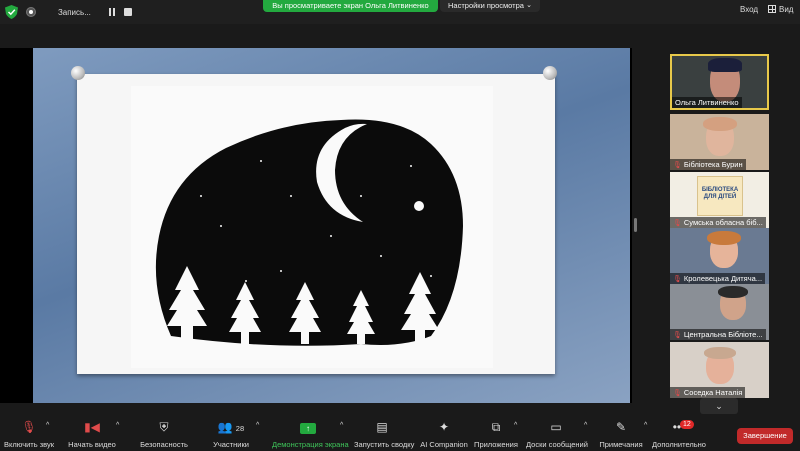 This screenshot has width=800, height=451. Describe the element at coordinates (621, 444) in the screenshot. I see `notes-label: Примечания` at that location.